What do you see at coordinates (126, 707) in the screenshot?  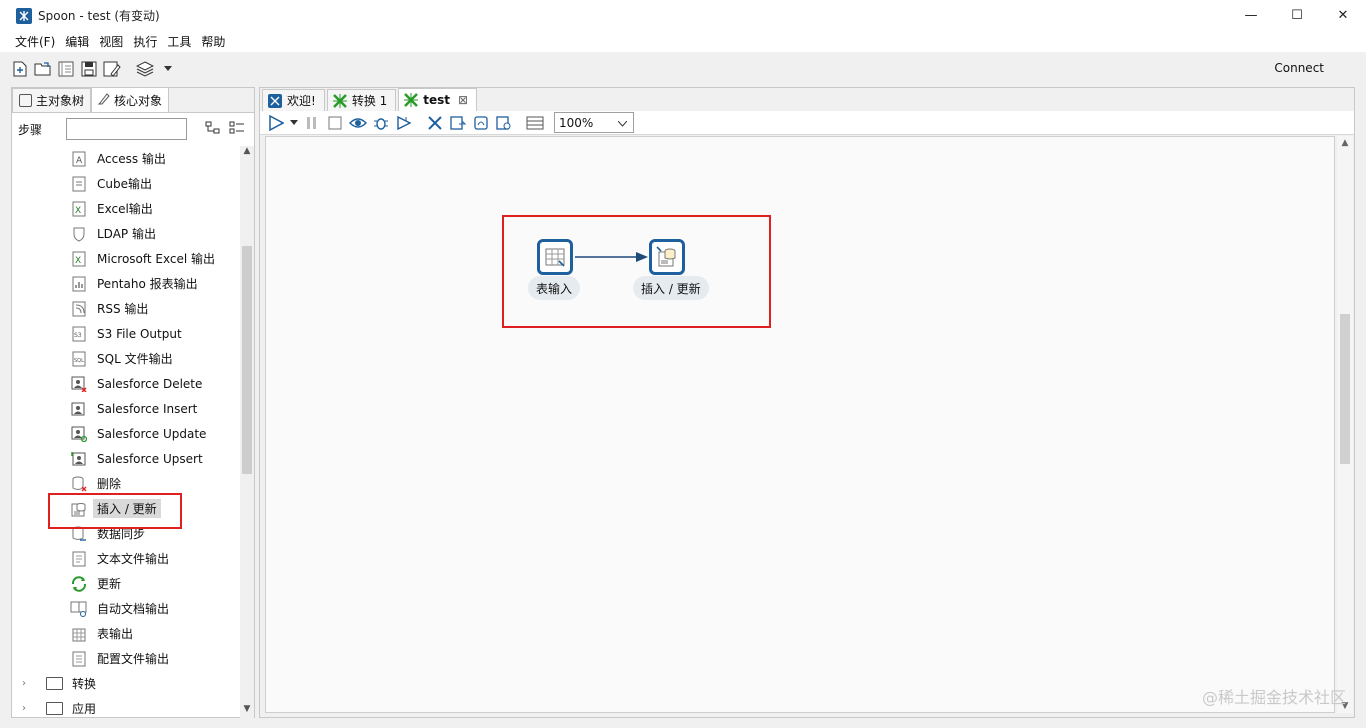 I see `tree-folder-application: › 应用` at bounding box center [126, 707].